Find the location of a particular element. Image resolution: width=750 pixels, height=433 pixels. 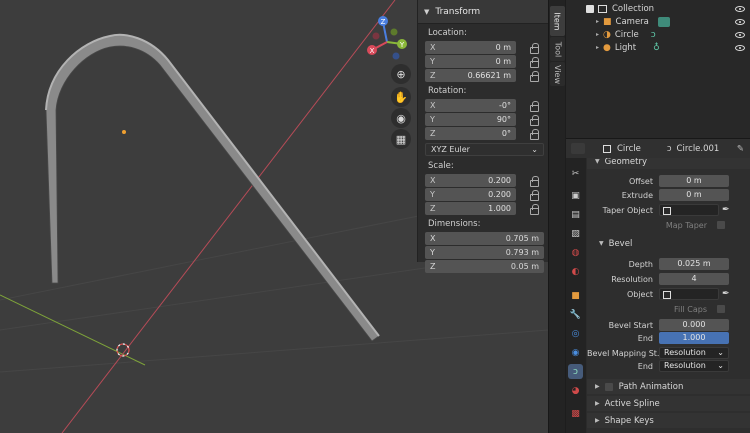

outliner-item-collection: Collection is located at coordinates (658, 8).